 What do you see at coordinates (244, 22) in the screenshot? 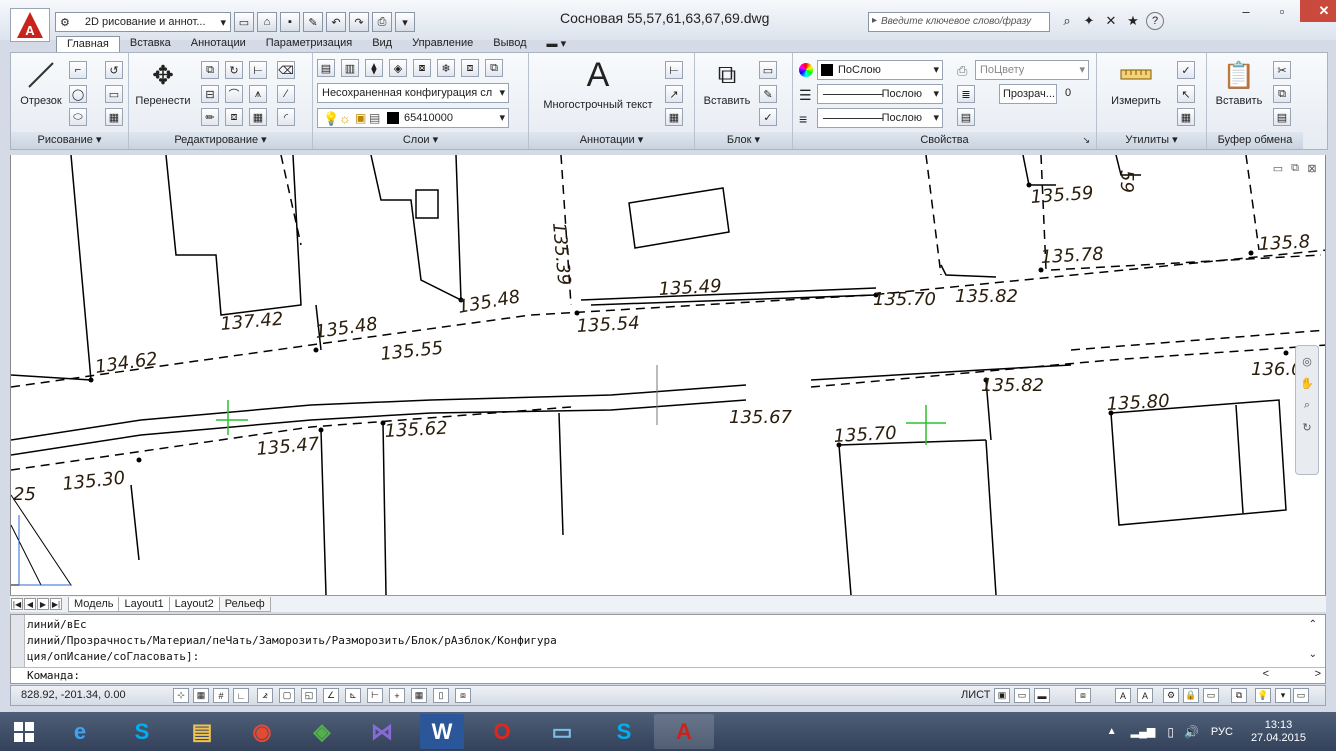
I see `new-icon: ▭` at bounding box center [244, 22].